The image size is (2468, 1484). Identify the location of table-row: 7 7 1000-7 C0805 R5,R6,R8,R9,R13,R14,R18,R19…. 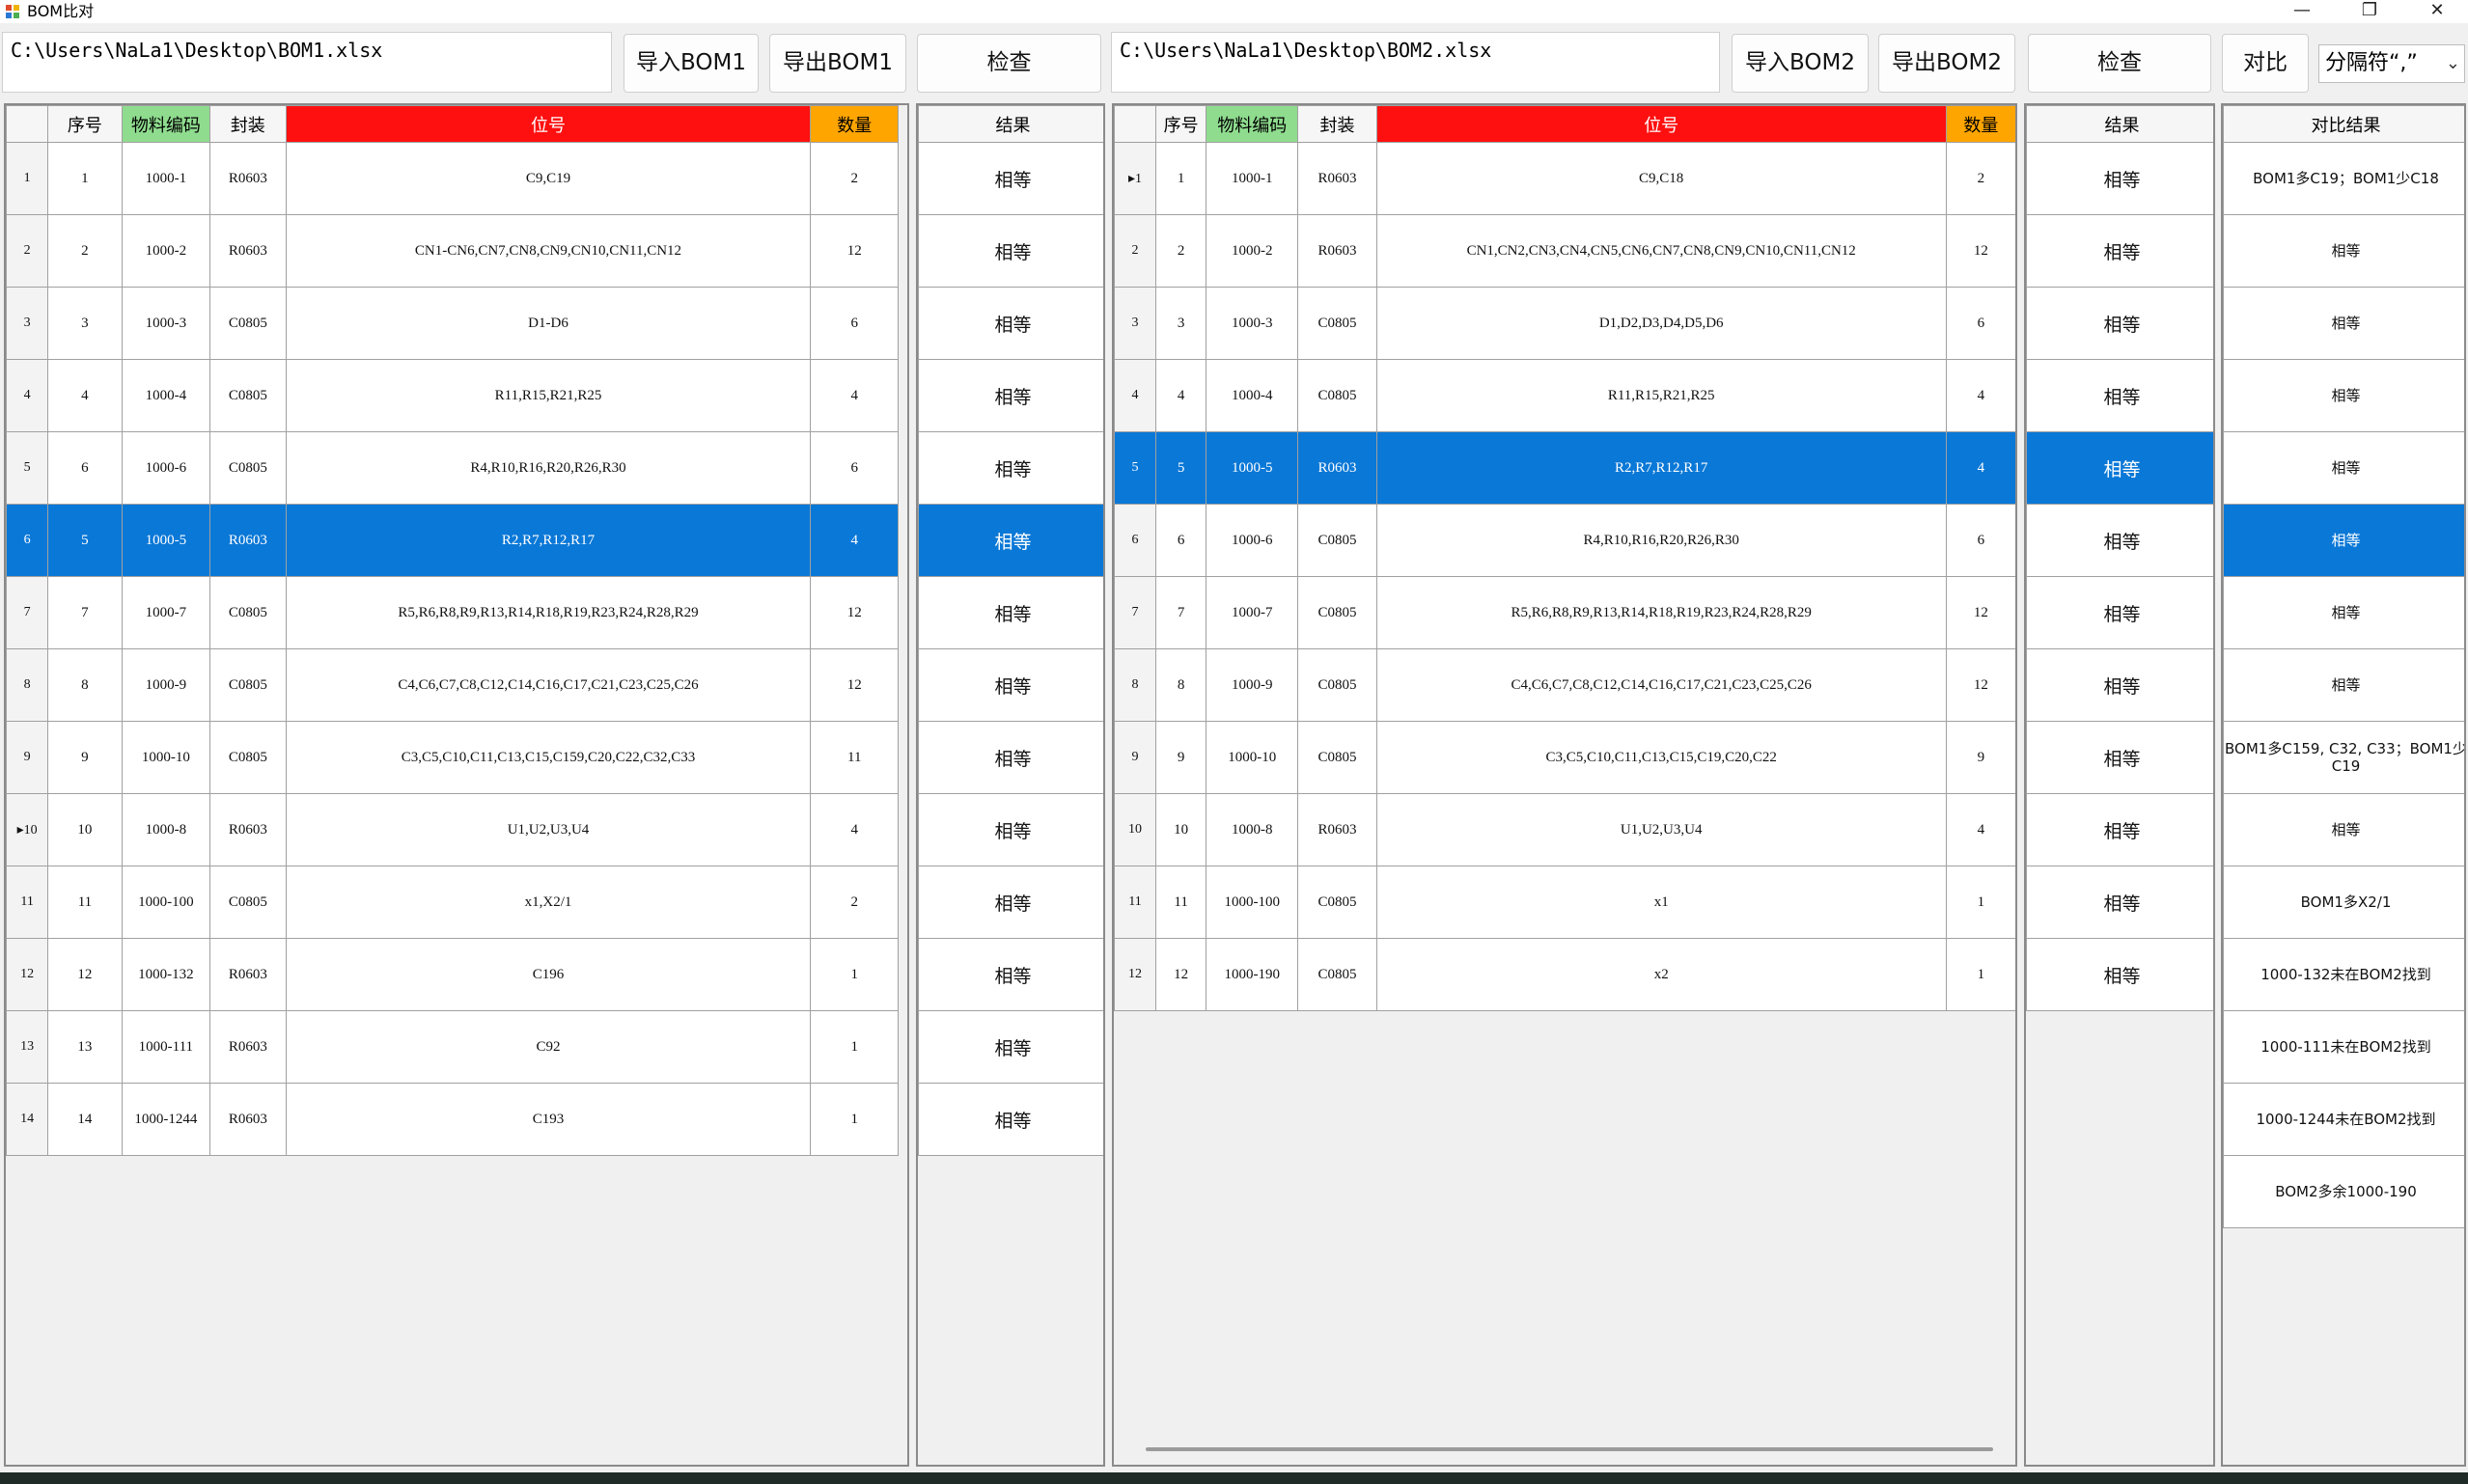
(1564, 612).